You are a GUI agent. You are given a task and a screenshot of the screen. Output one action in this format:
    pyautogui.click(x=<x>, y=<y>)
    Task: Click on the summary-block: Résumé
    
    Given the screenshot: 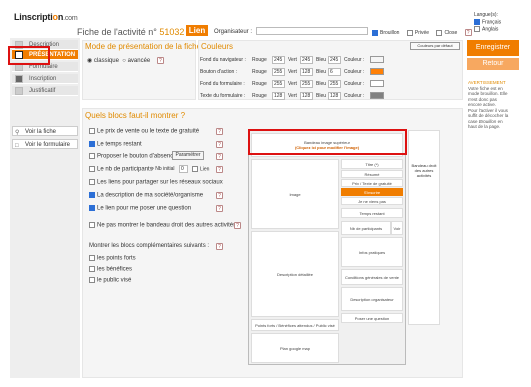 What is the action you would take?
    pyautogui.click(x=372, y=174)
    